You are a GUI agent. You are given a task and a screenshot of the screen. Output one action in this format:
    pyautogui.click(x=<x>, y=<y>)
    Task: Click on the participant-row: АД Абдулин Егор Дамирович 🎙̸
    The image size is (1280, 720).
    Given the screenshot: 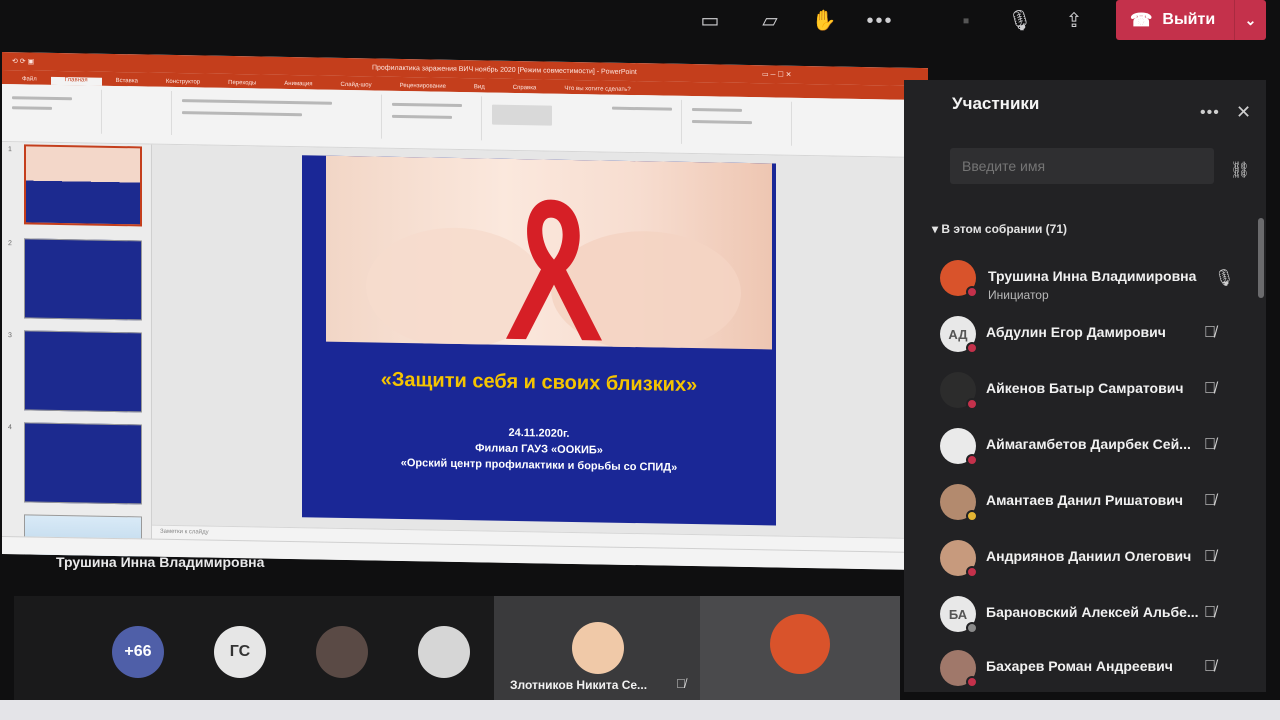 What is the action you would take?
    pyautogui.click(x=1079, y=343)
    